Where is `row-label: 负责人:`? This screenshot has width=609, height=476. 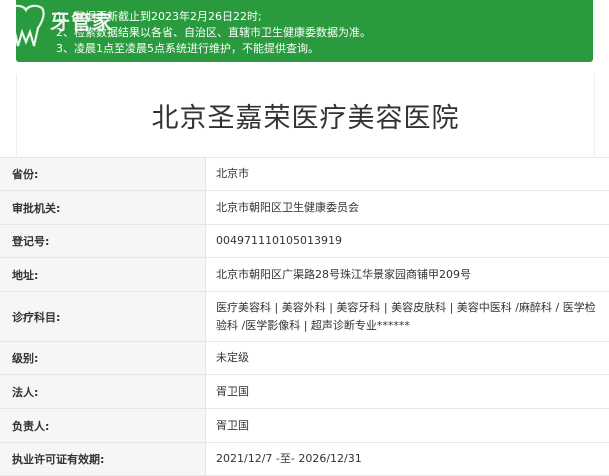 row-label: 负责人: is located at coordinates (103, 426).